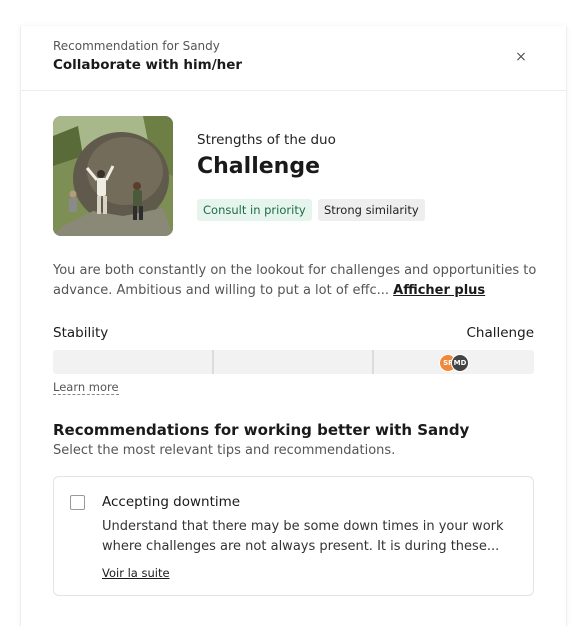 This screenshot has width=585, height=626. I want to click on see-more-link: Voir la suite, so click(136, 573).